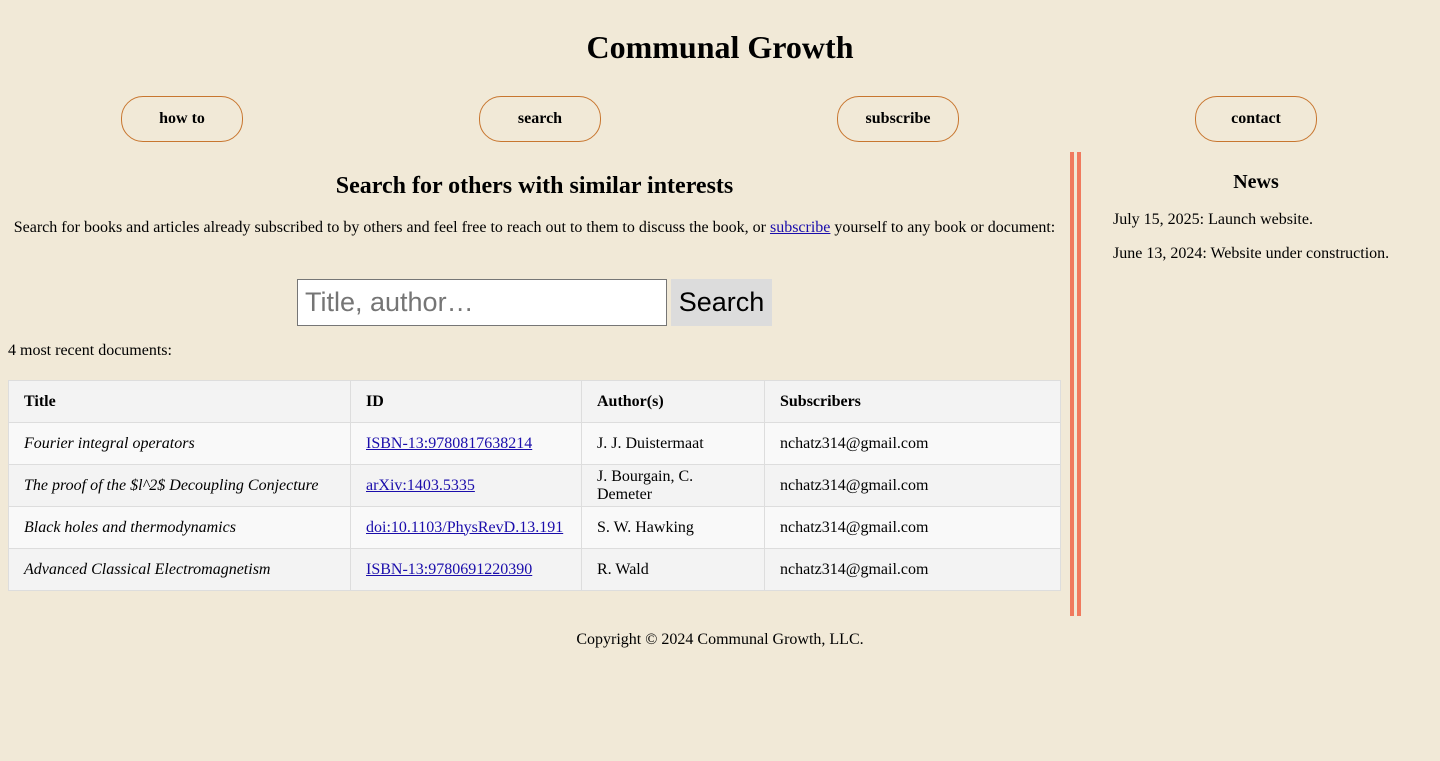 The height and width of the screenshot is (761, 1440). I want to click on nav-subscribe-button: subscribe, so click(898, 119).